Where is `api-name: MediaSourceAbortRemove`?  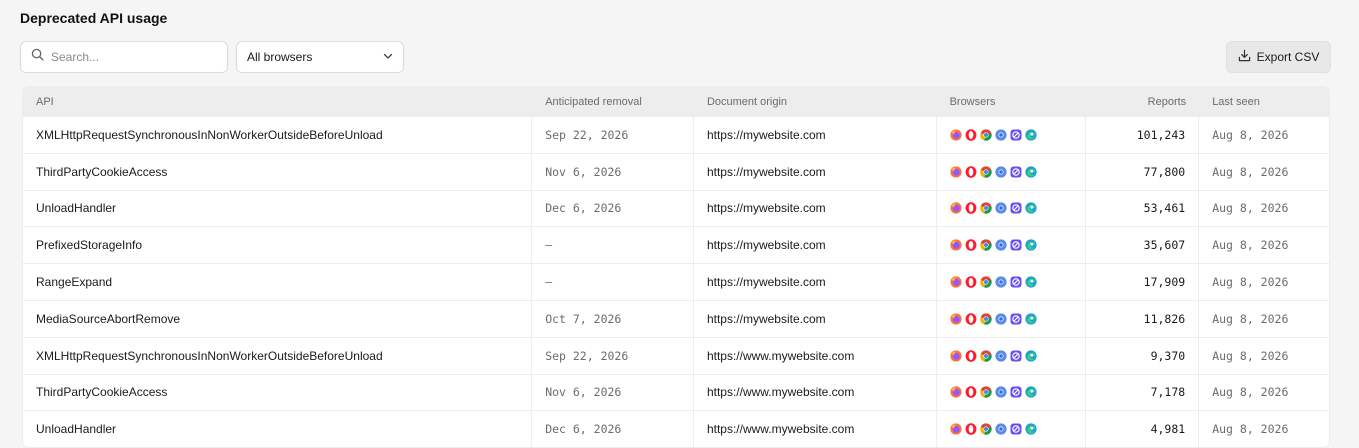
api-name: MediaSourceAbortRemove is located at coordinates (278, 318).